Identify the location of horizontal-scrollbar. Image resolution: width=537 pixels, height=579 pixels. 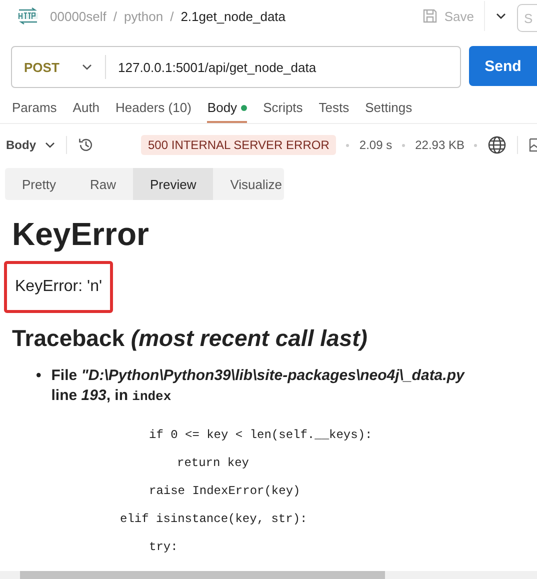
(268, 575).